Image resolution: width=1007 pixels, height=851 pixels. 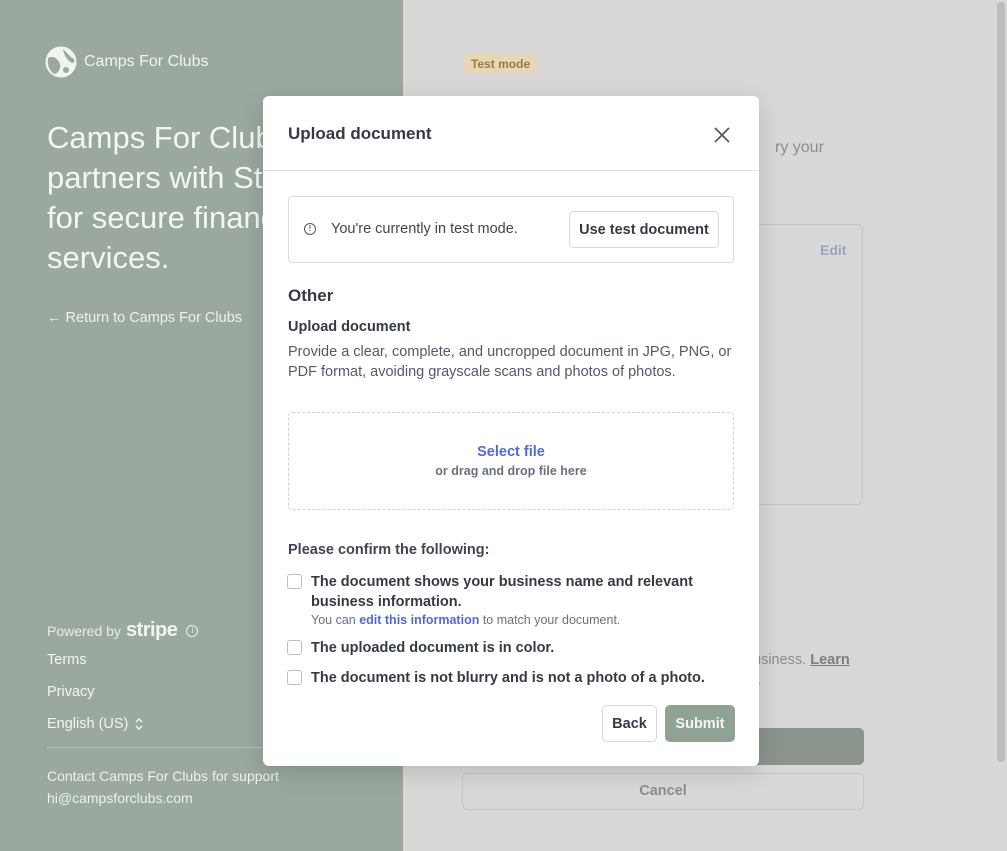 I want to click on powered-by: Powered by stripe i, so click(x=123, y=630).